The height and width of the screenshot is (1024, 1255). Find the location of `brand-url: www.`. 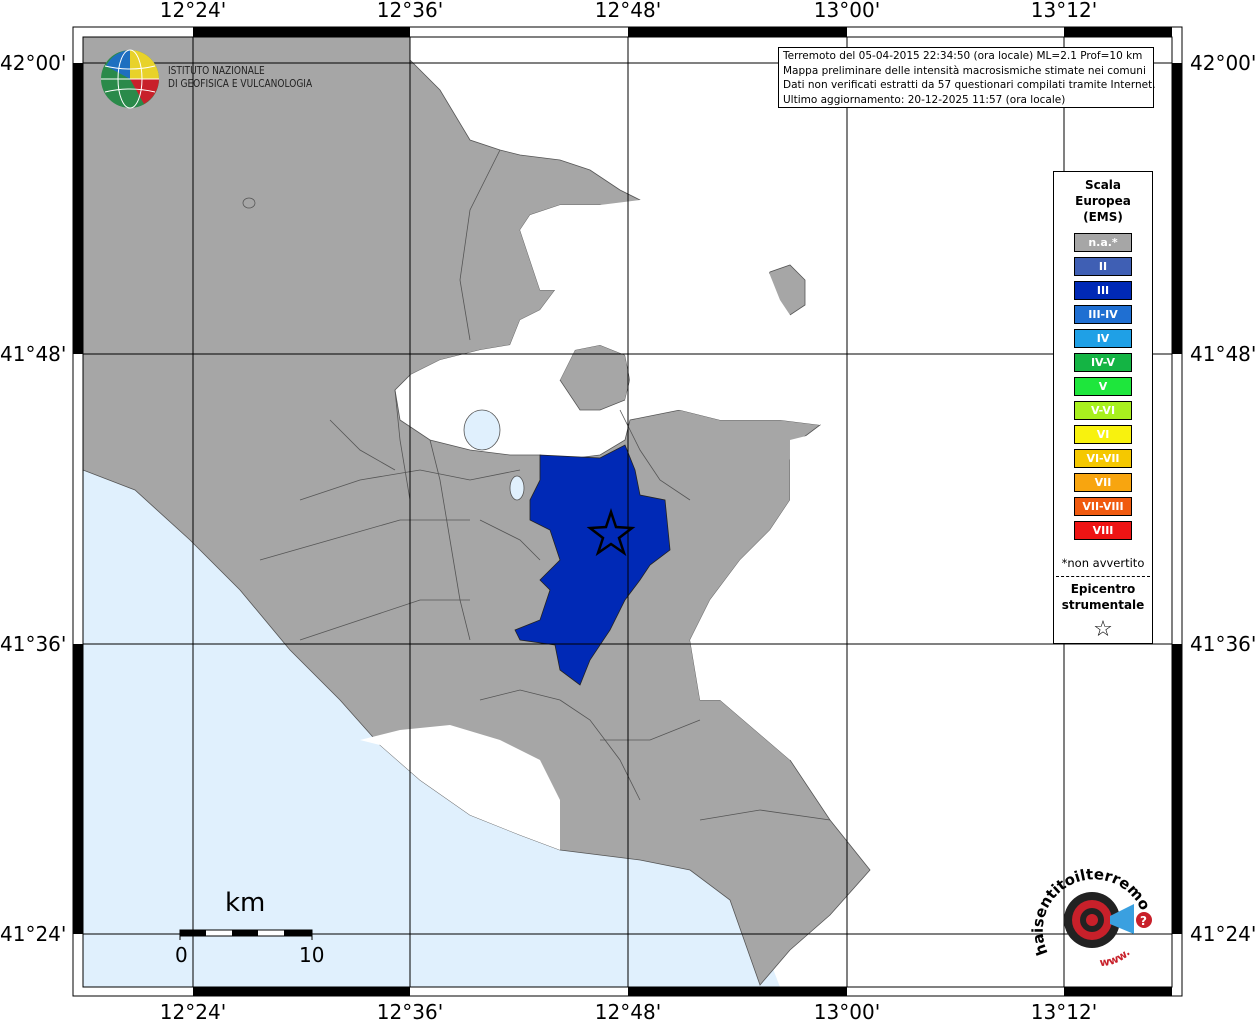

brand-url: www. is located at coordinates (1116, 957).